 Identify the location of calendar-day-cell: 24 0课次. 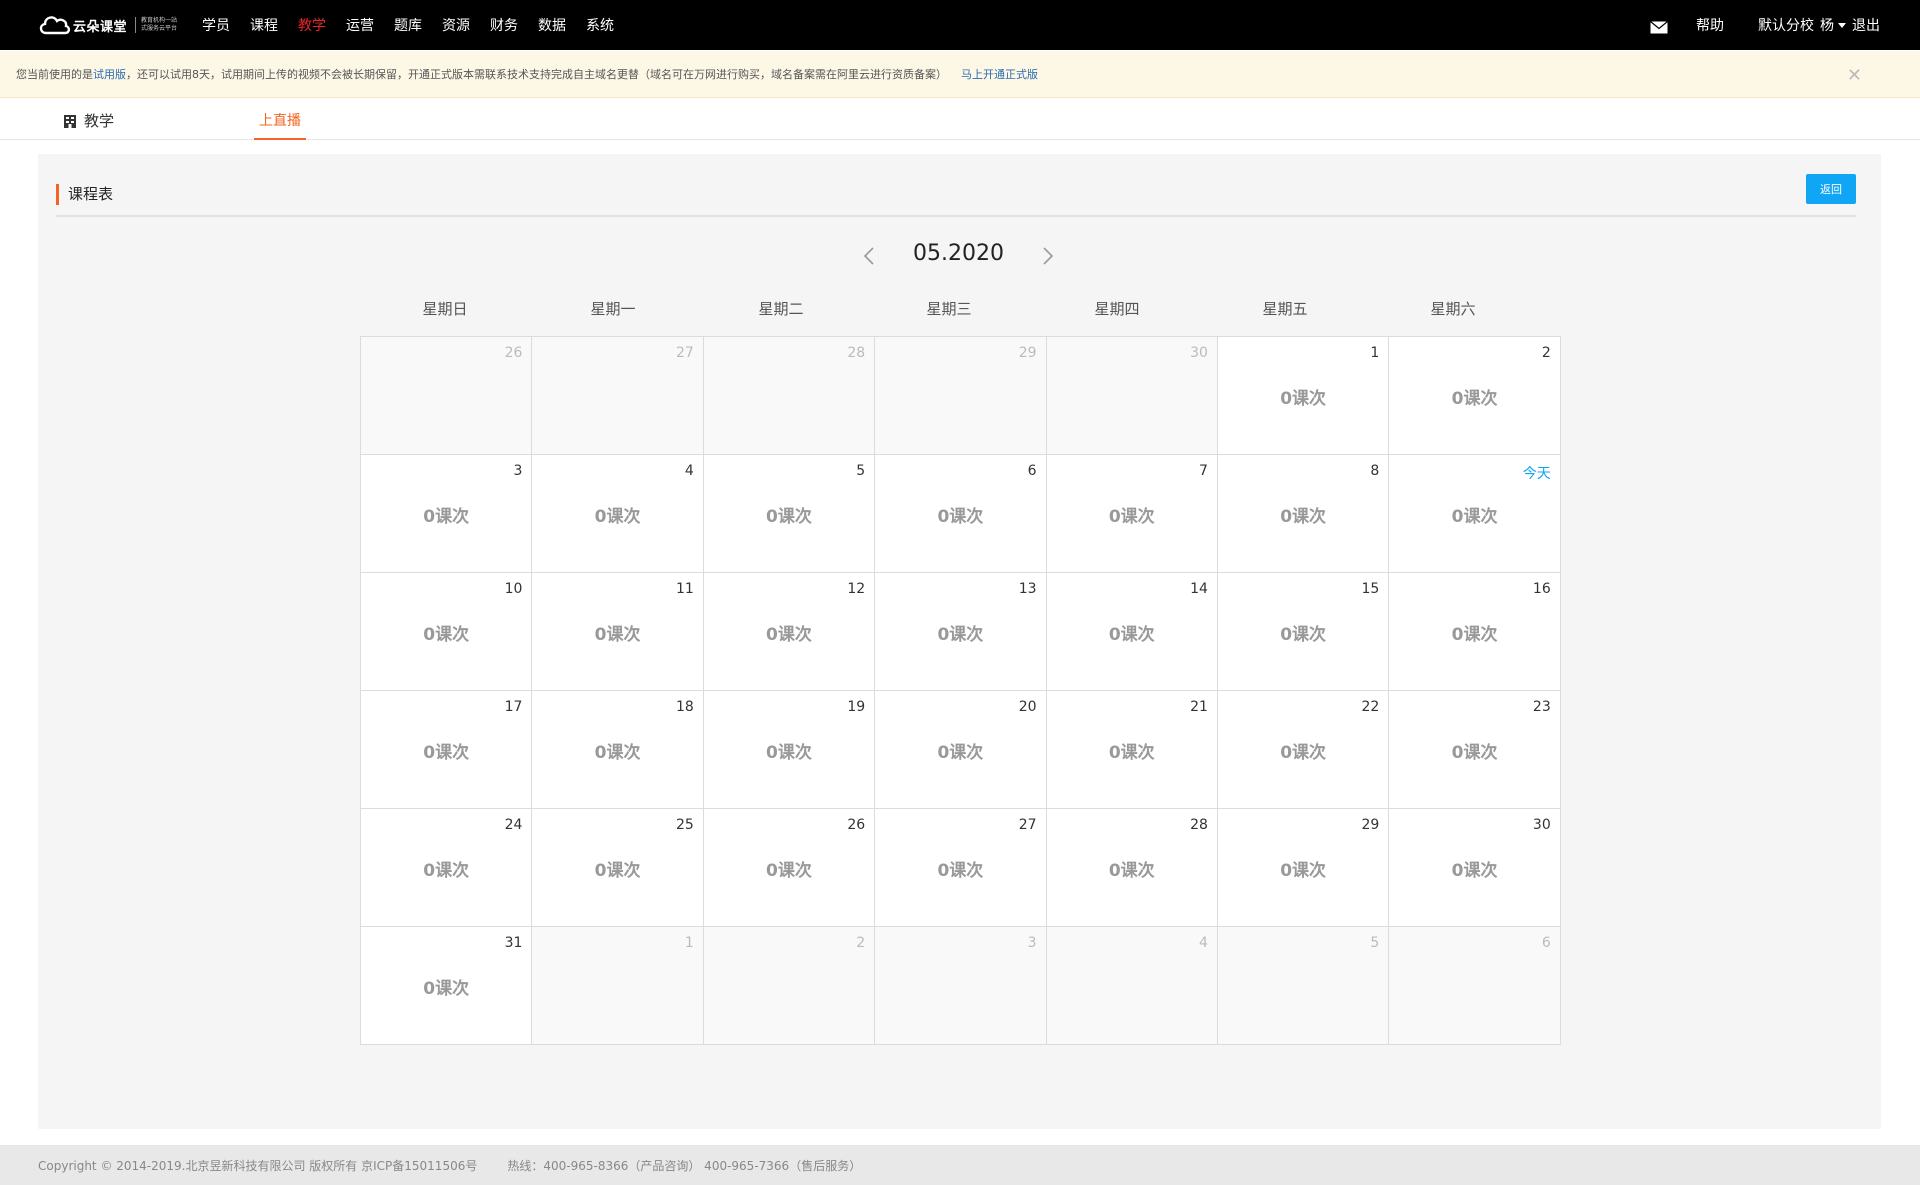
(447, 868).